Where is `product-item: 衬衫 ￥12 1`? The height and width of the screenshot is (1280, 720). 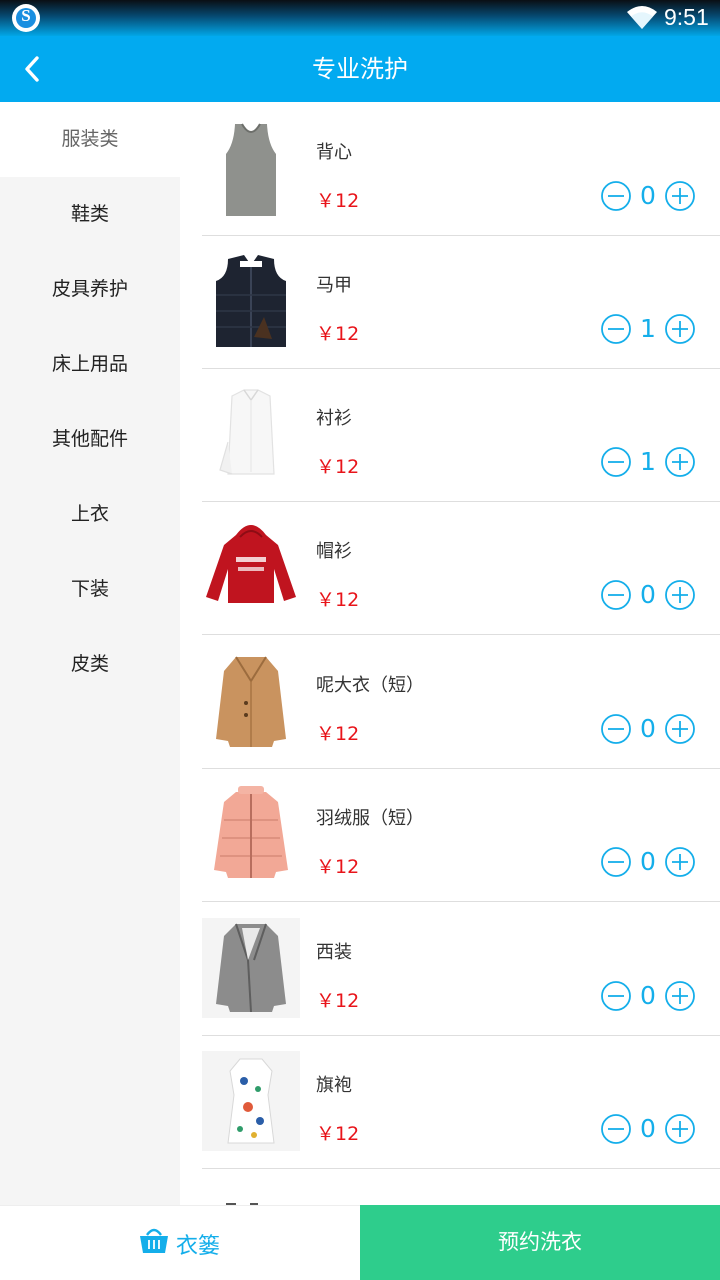
product-item: 衬衫 ￥12 1 is located at coordinates (450, 435).